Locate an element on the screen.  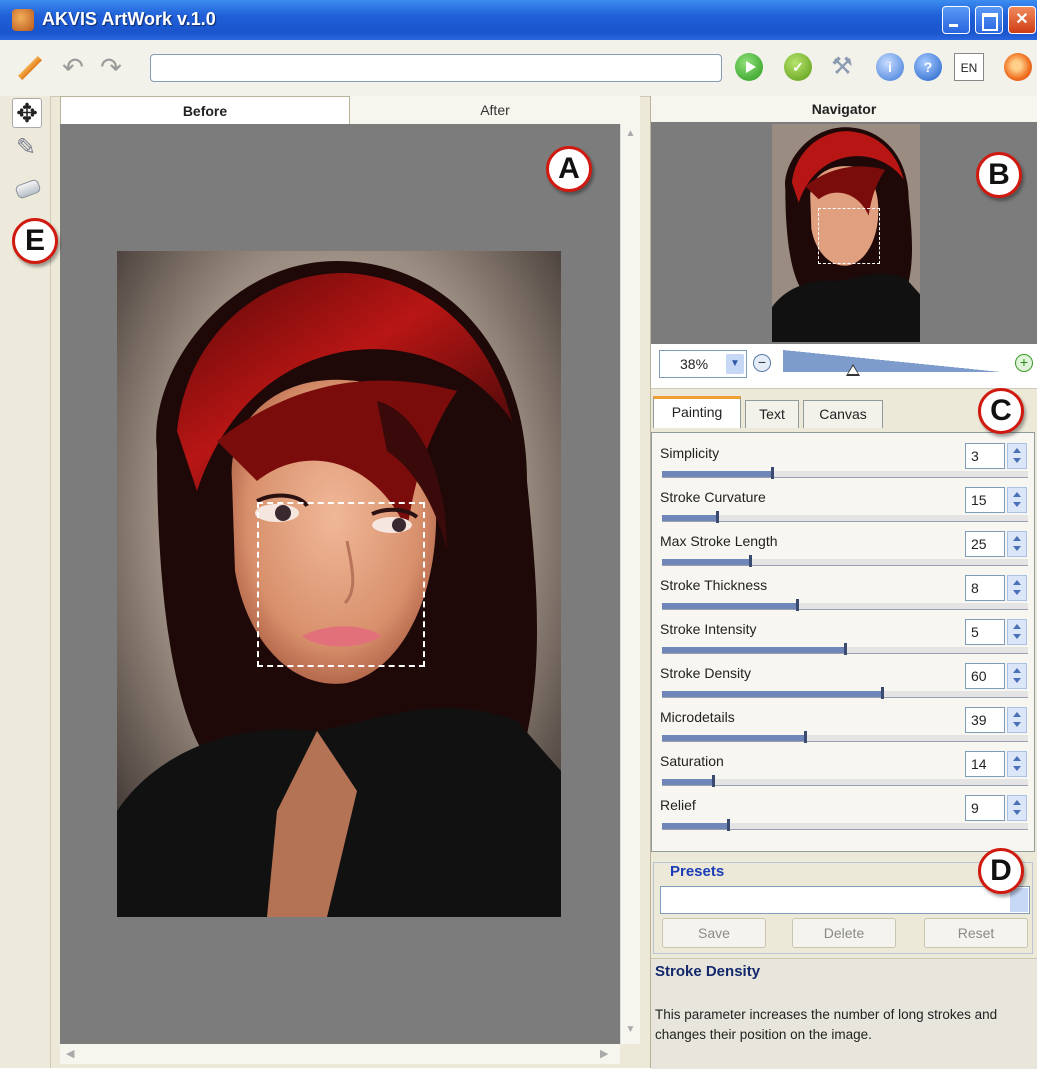
tab-painting: Painting is located at coordinates (697, 412).